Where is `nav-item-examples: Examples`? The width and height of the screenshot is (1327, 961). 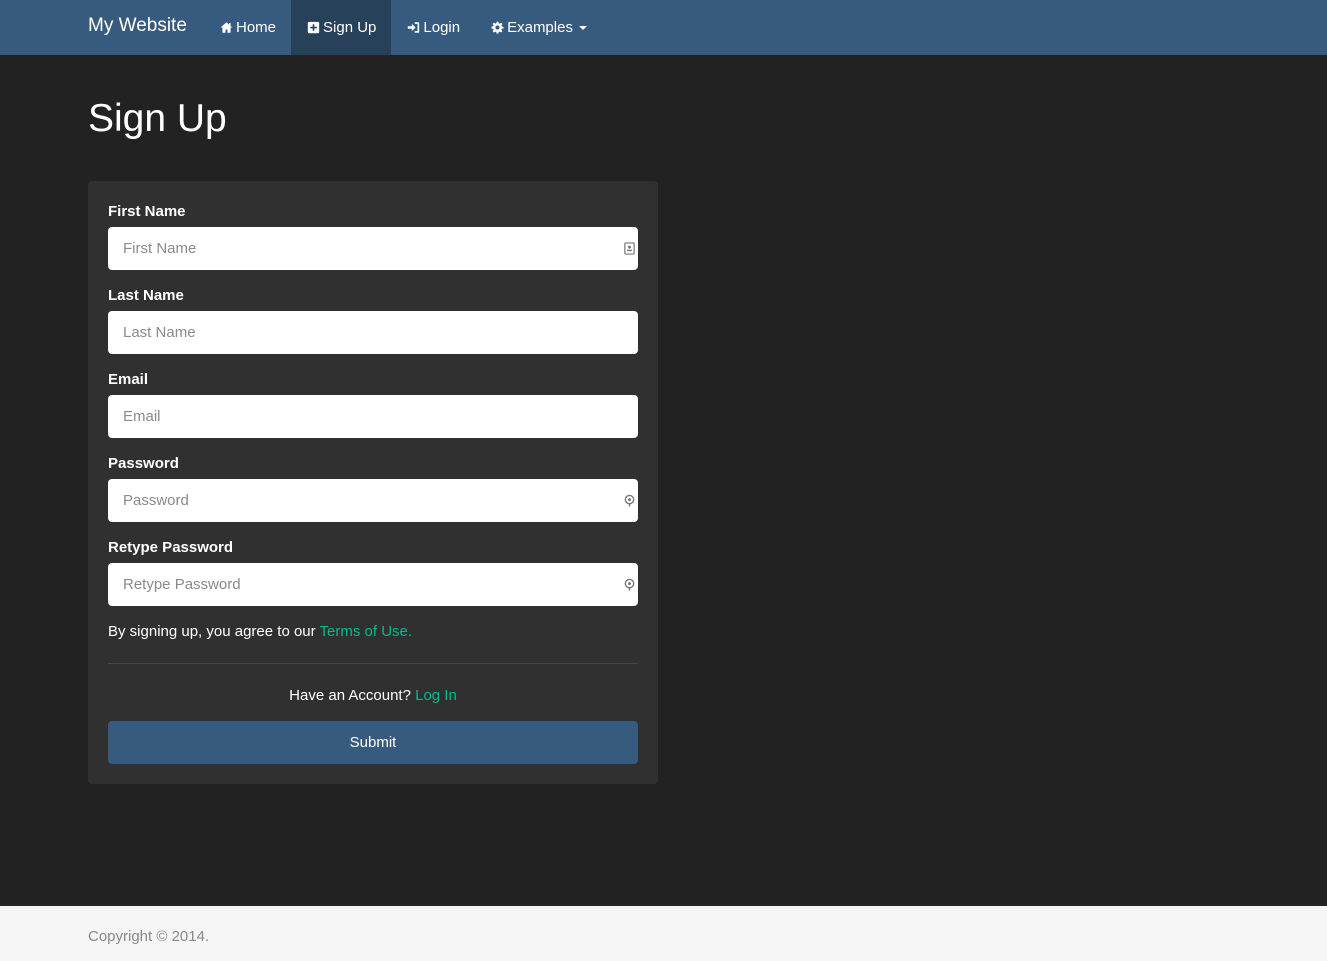
nav-item-examples: Examples is located at coordinates (538, 27).